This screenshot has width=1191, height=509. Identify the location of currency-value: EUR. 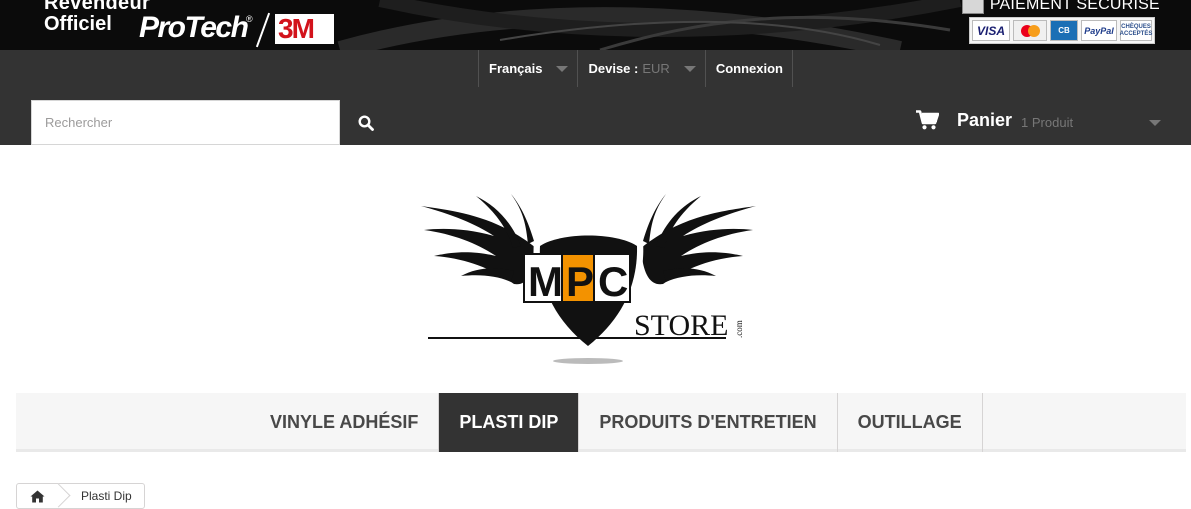
(656, 68).